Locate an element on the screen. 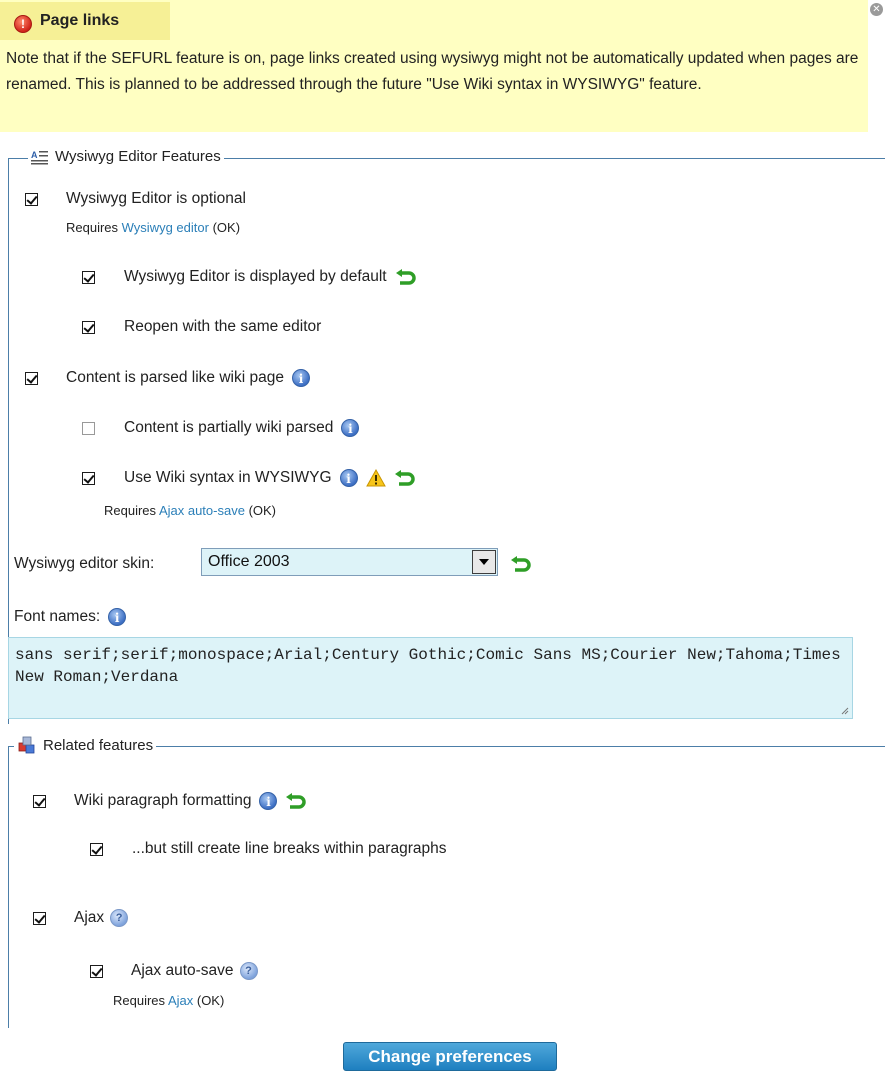 This screenshot has height=1071, width=885. label-partially-parsed: Content is partially wiki parsed is located at coordinates (229, 427).